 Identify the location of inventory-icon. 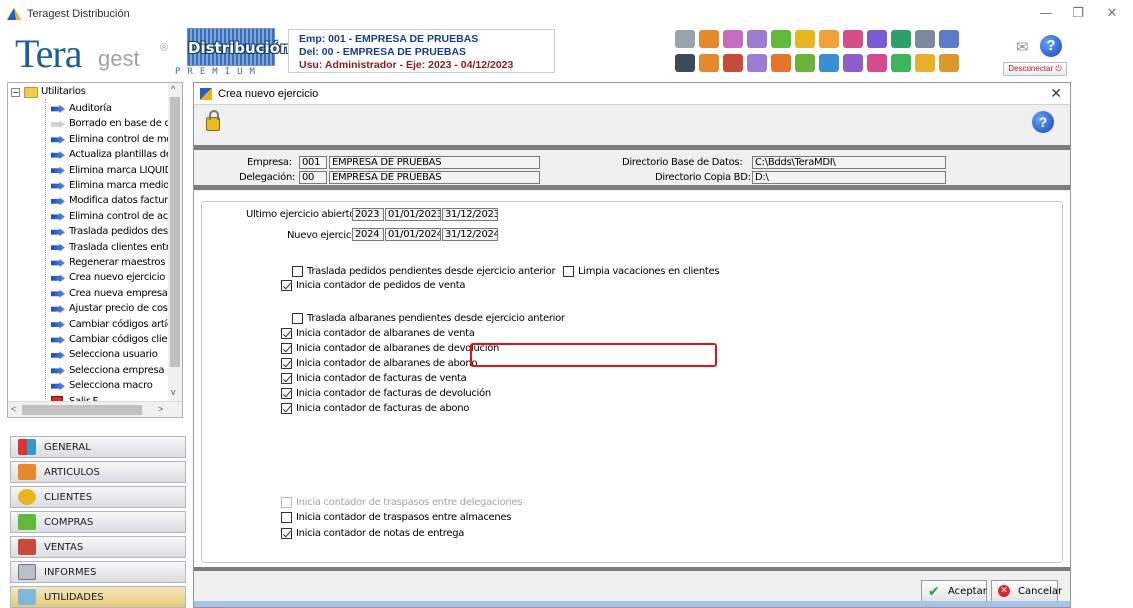
(709, 39).